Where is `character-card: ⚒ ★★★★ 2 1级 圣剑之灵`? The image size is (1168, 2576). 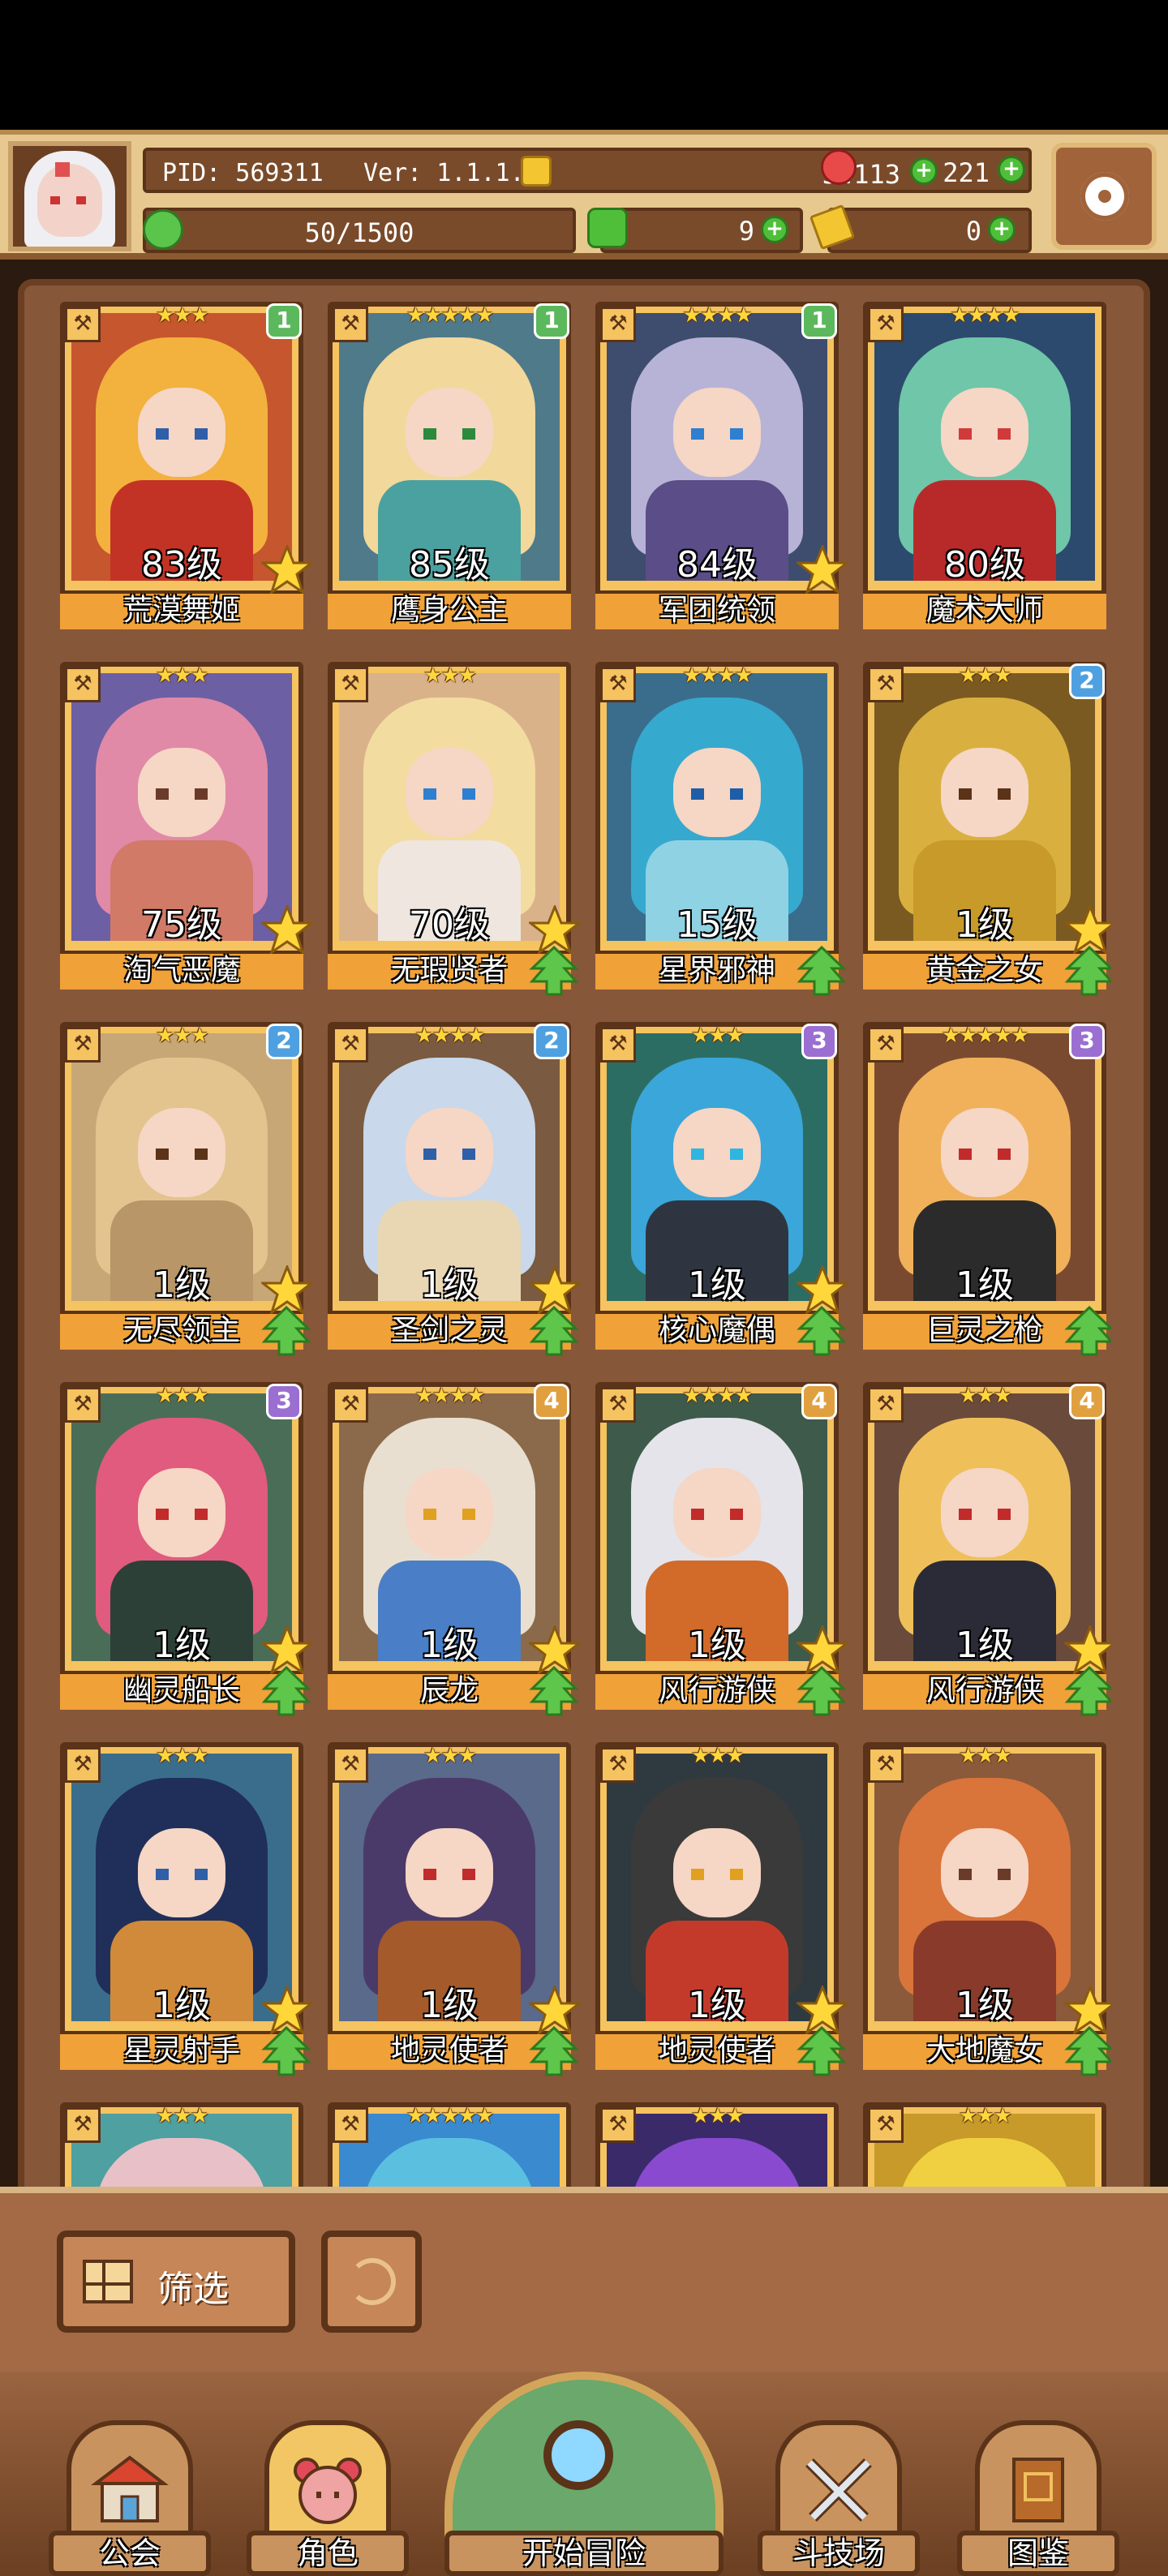 character-card: ⚒ ★★★★ 2 1级 圣剑之灵 is located at coordinates (456, 1189).